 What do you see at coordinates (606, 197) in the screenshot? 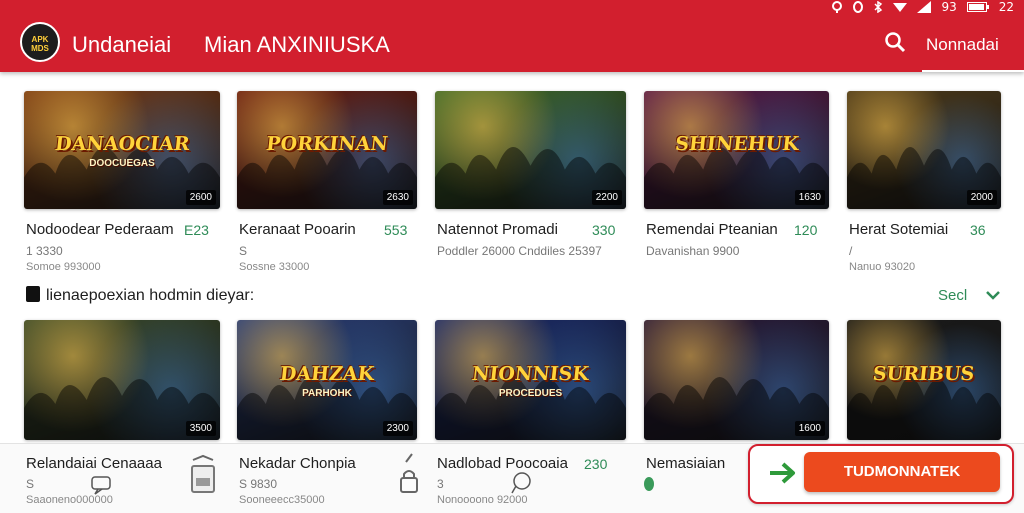
I see `view-count-badge: 2200` at bounding box center [606, 197].